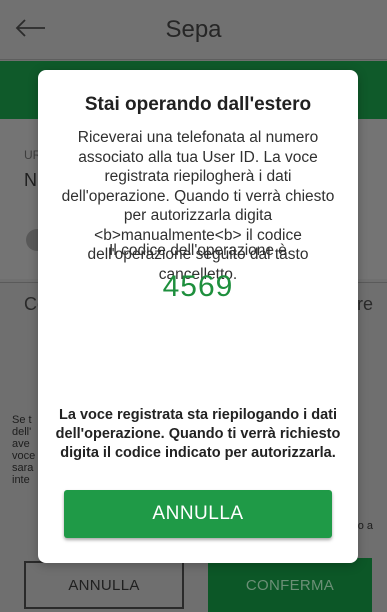 The image size is (387, 612). Describe the element at coordinates (364, 304) in the screenshot. I see `section-label-right: re` at that location.